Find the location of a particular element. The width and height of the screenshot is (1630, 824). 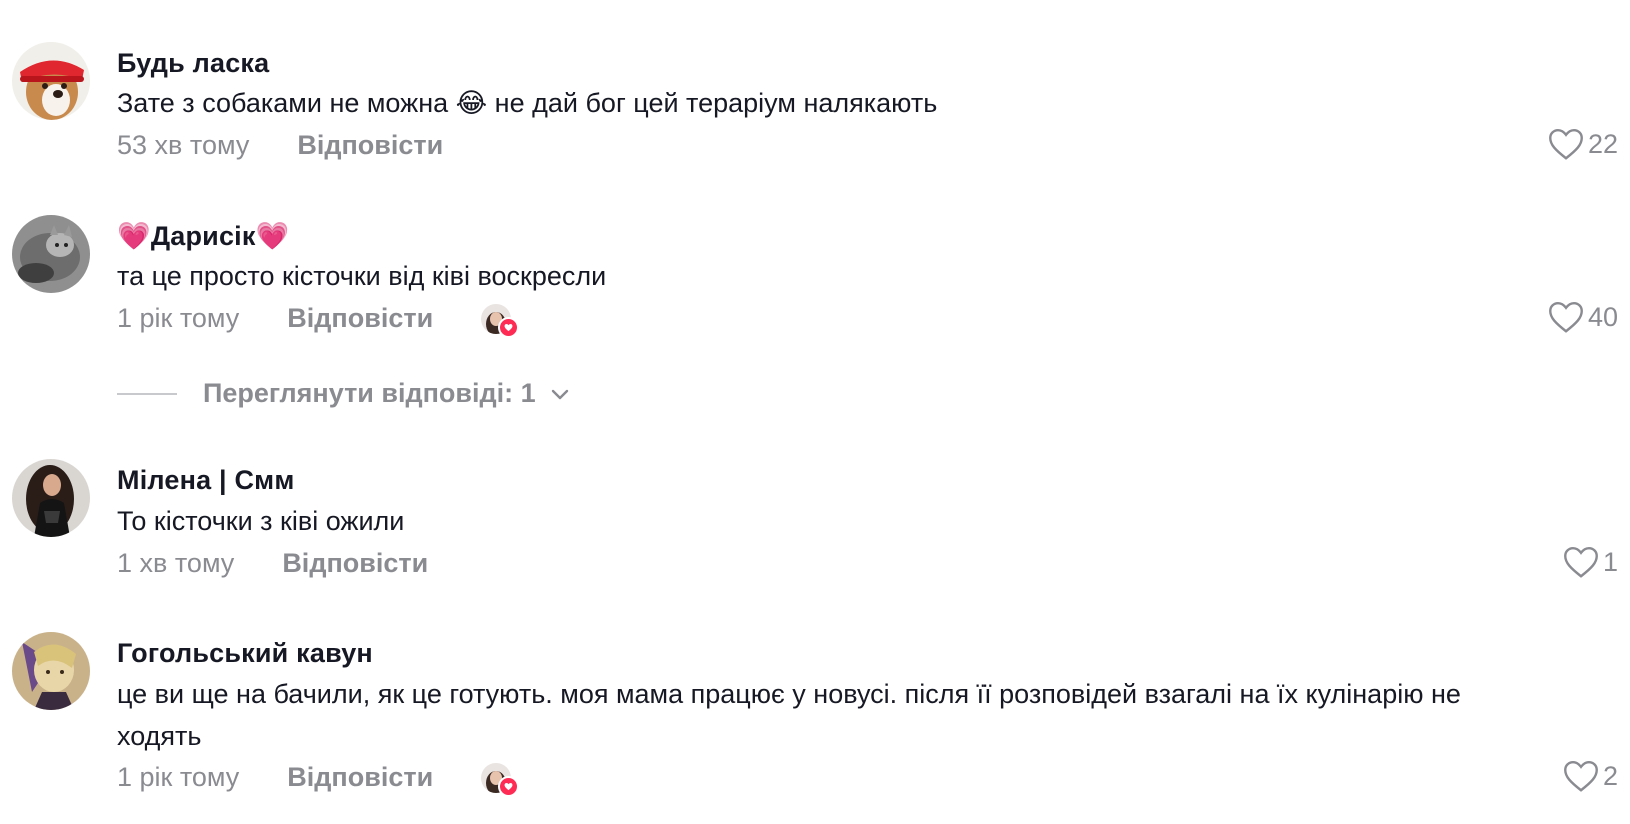

corgi-avatar-icon is located at coordinates (51, 81).